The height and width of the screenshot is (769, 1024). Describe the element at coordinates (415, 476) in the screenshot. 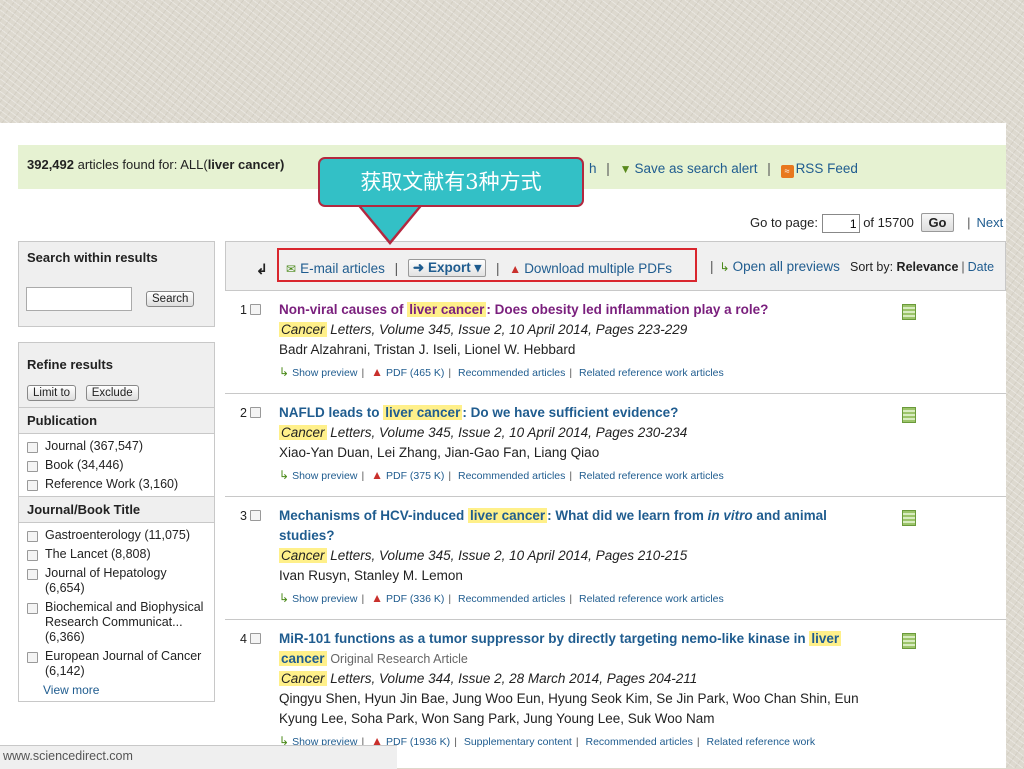

I see `pdf-link: PDF (375 K)` at that location.